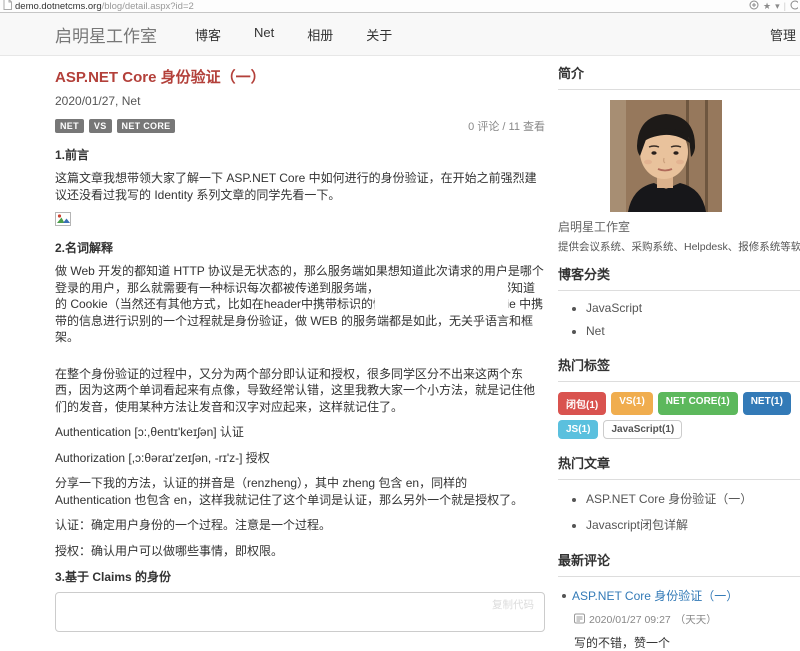  What do you see at coordinates (632, 403) in the screenshot?
I see `tag-pill-vs: VS(1)` at bounding box center [632, 403].